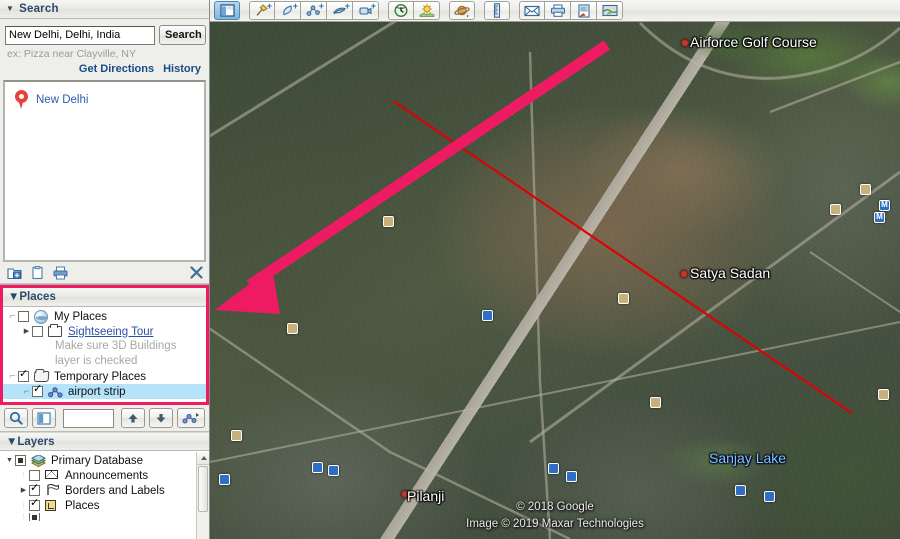  Describe the element at coordinates (96, 361) in the screenshot. I see `places-note-line-2: layer is checked` at that location.